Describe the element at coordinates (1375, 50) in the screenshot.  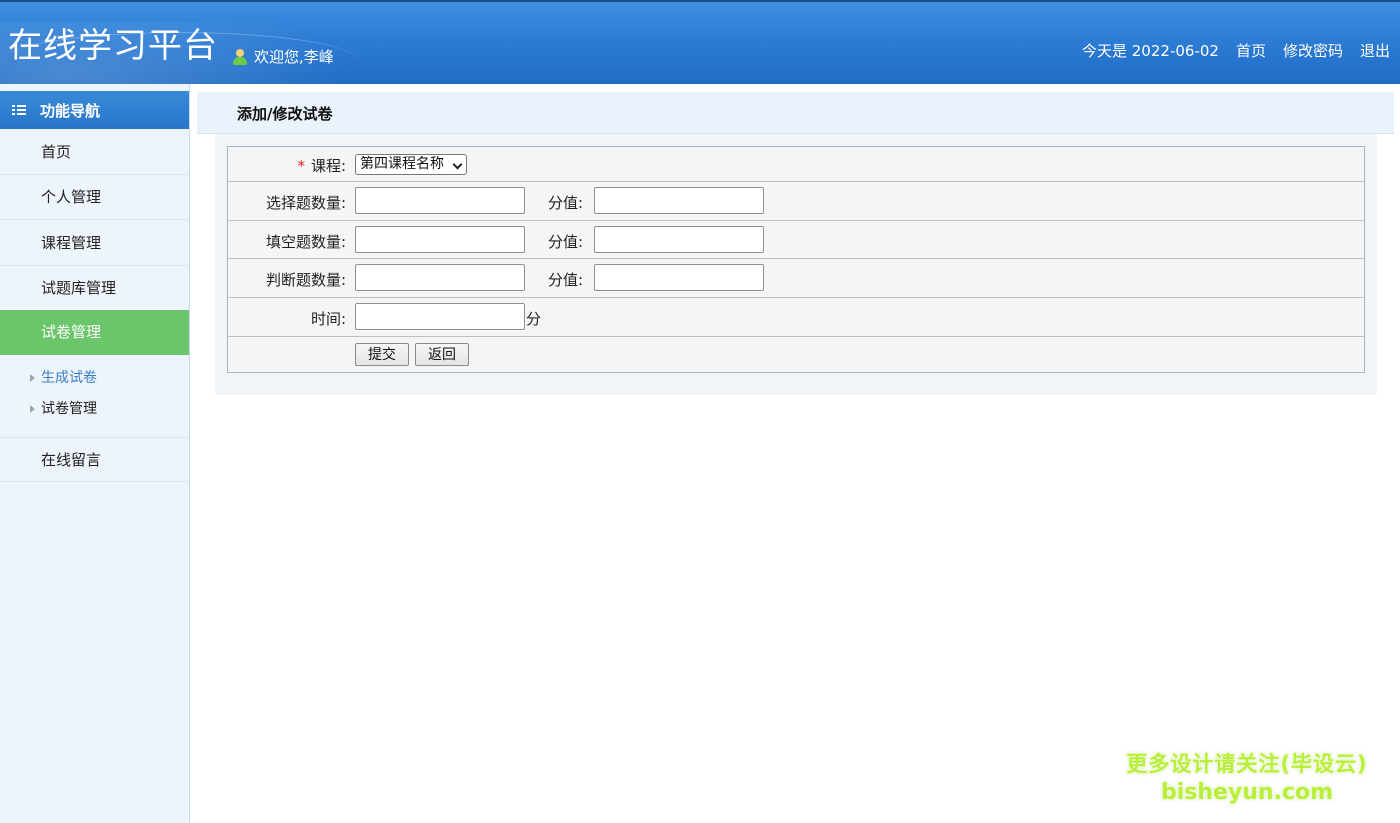
I see `logout-link: 退出` at that location.